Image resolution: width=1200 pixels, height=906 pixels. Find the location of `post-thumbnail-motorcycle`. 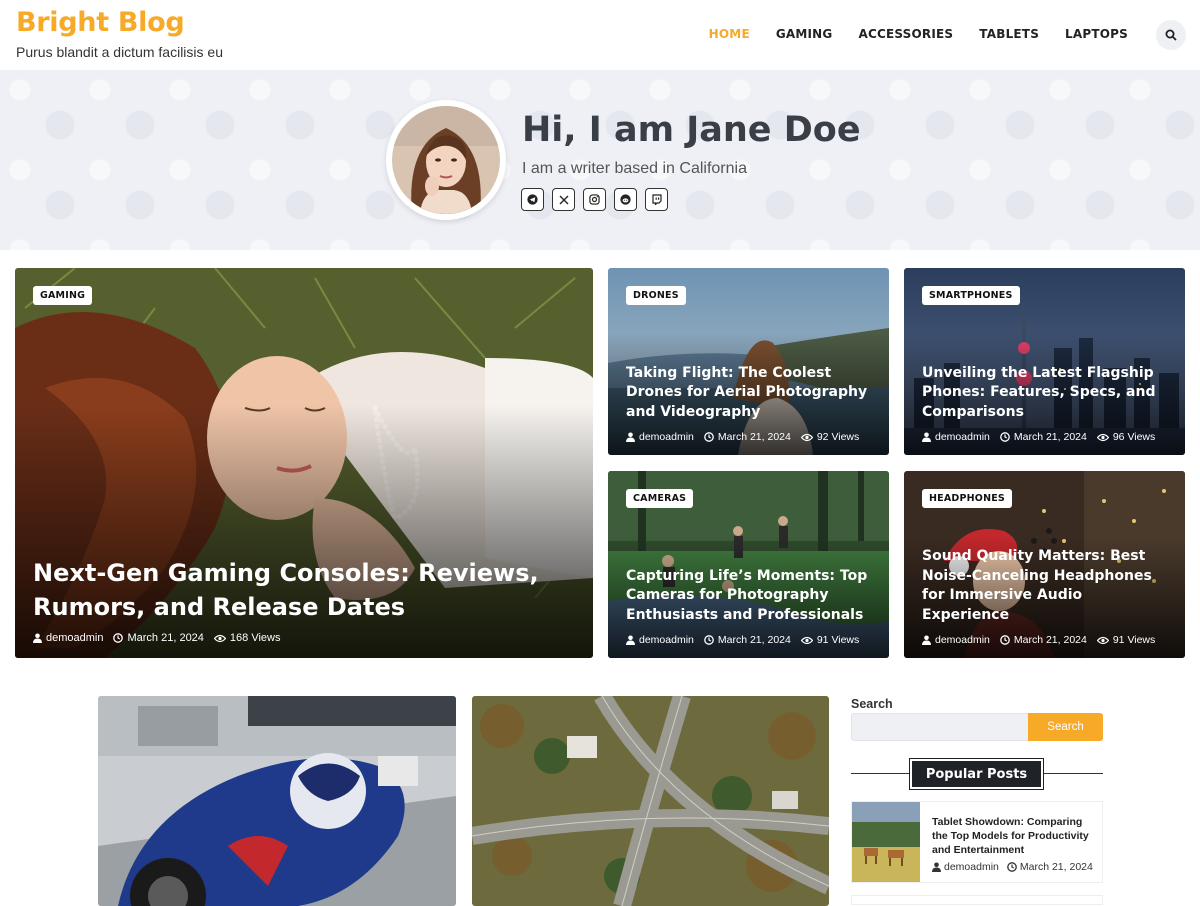

post-thumbnail-motorcycle is located at coordinates (277, 801).